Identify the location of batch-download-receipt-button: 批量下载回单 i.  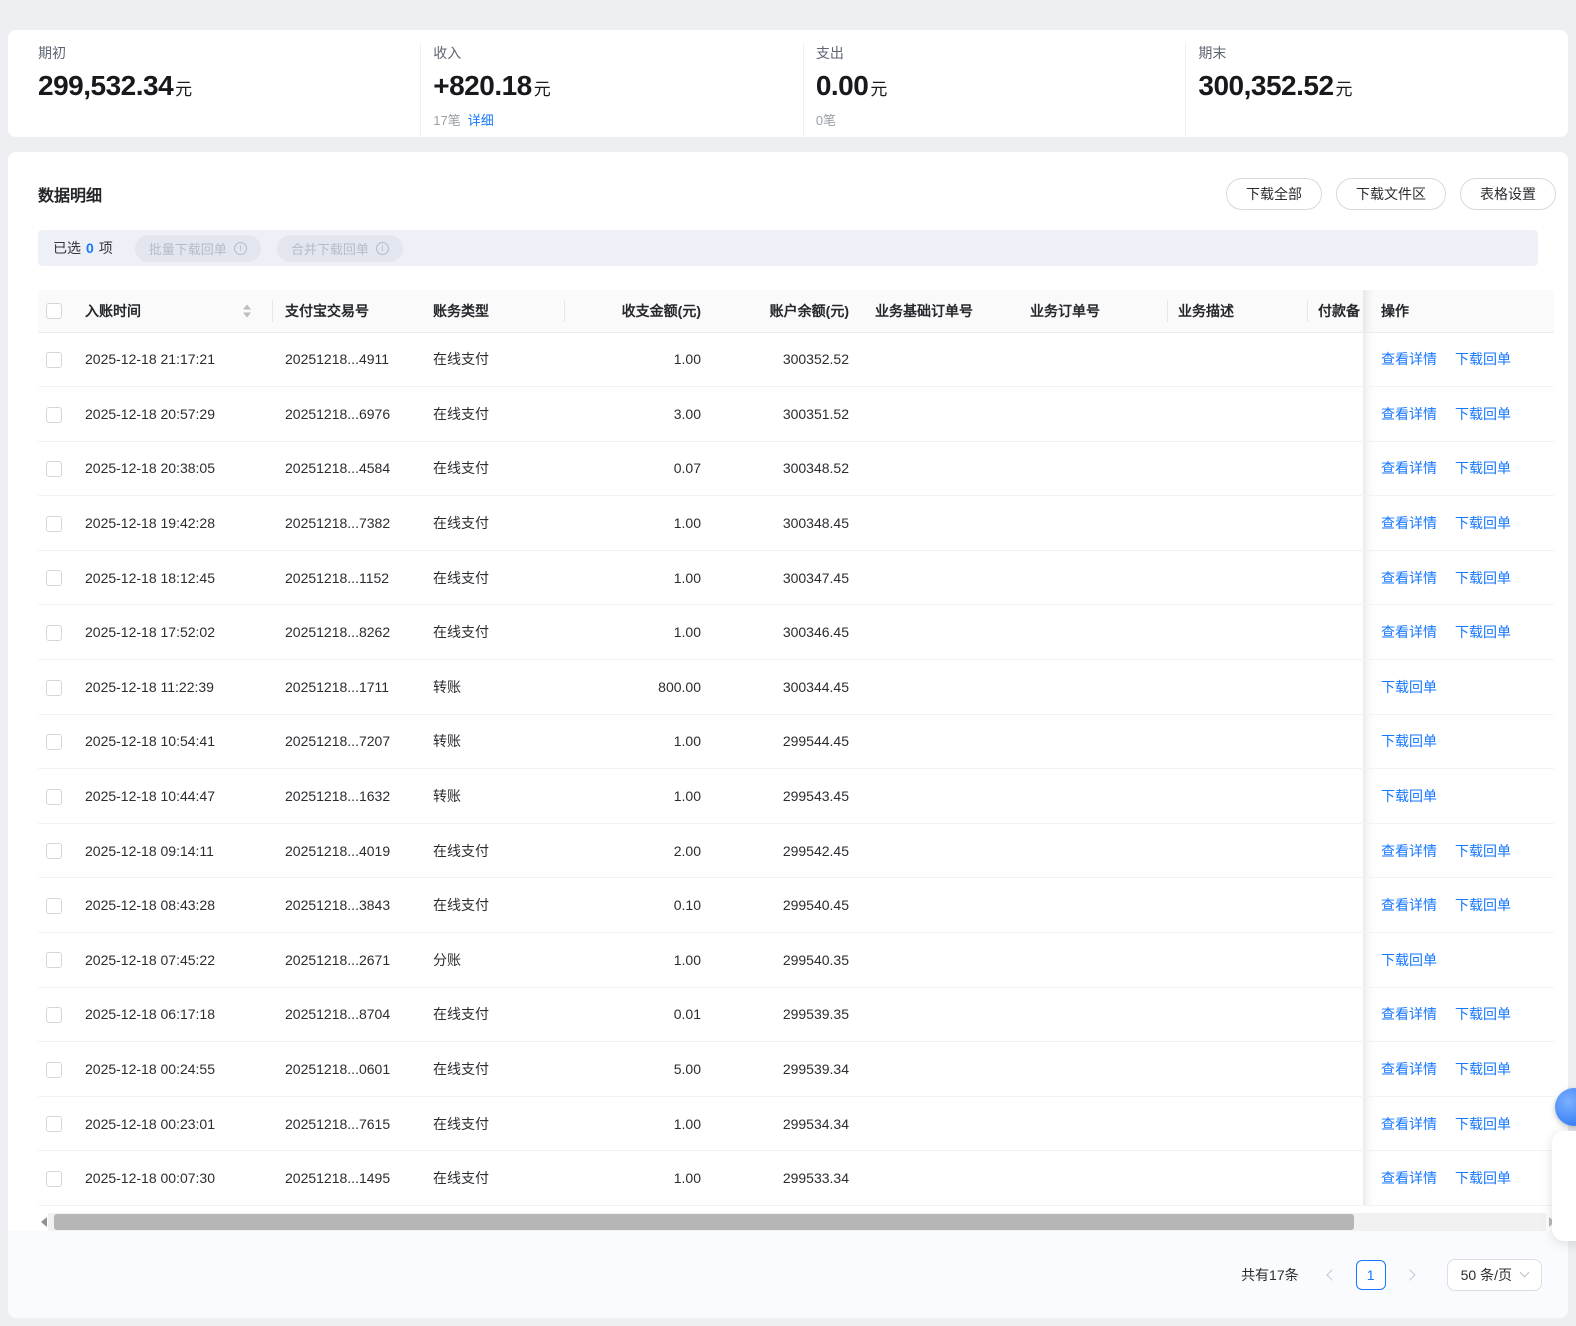
(197, 248).